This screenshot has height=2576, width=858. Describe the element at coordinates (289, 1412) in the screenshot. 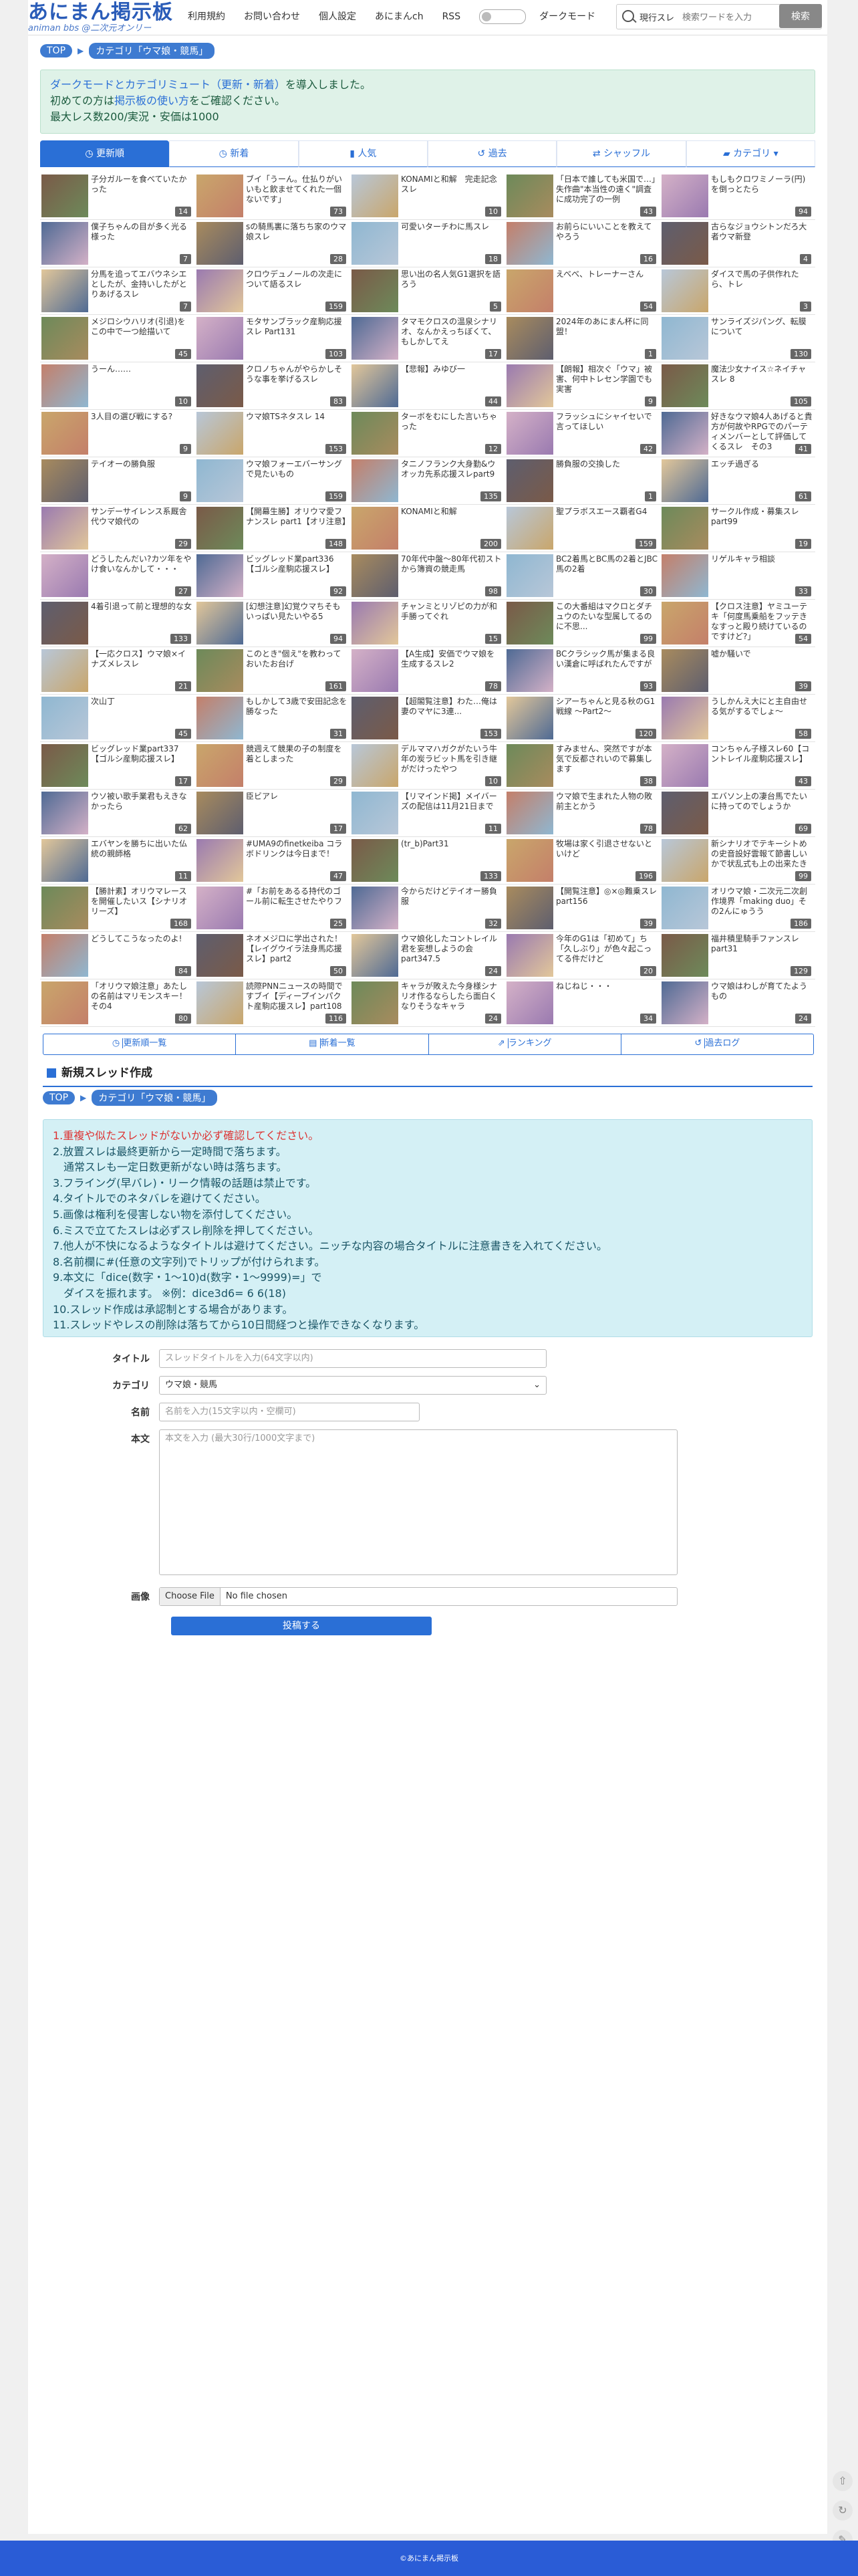

I see `name-input: 名前を入力(15文字以内・空欄可)` at that location.